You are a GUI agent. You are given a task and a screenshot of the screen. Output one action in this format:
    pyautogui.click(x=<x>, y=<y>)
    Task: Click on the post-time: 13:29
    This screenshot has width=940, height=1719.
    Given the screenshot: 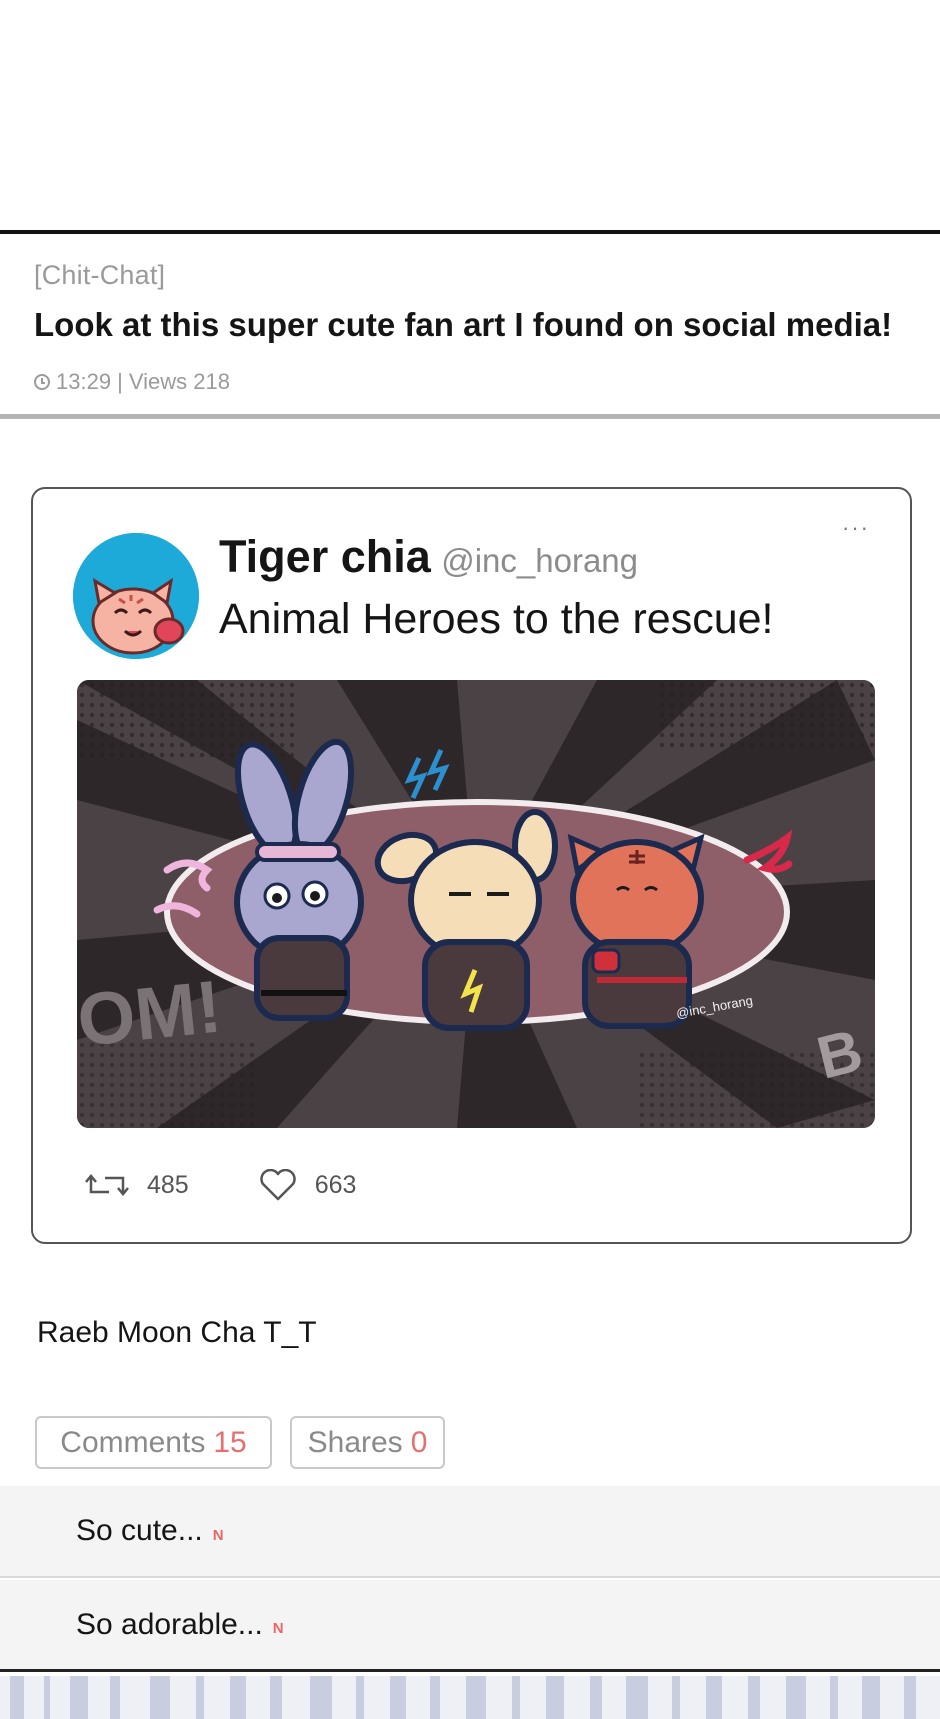 What is the action you would take?
    pyautogui.click(x=84, y=381)
    